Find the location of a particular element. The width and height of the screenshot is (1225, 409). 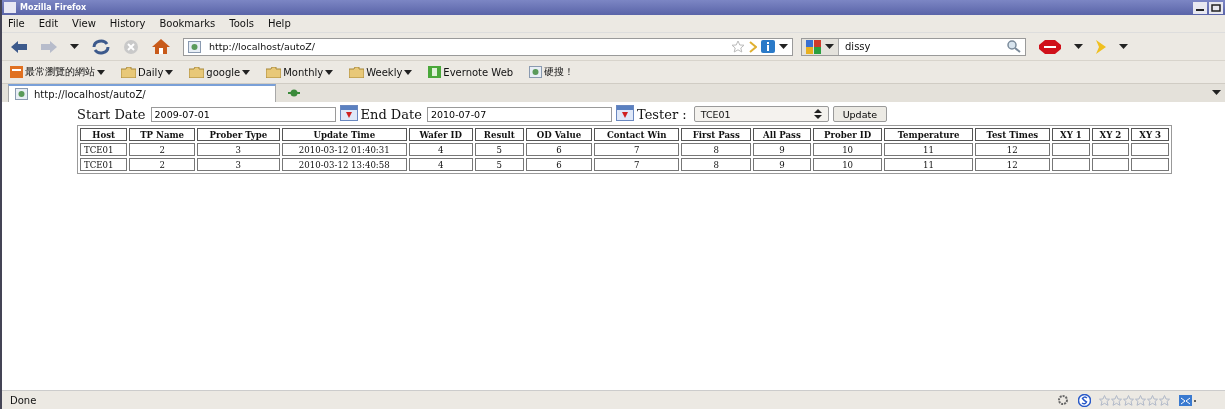

info-icon is located at coordinates (768, 46).